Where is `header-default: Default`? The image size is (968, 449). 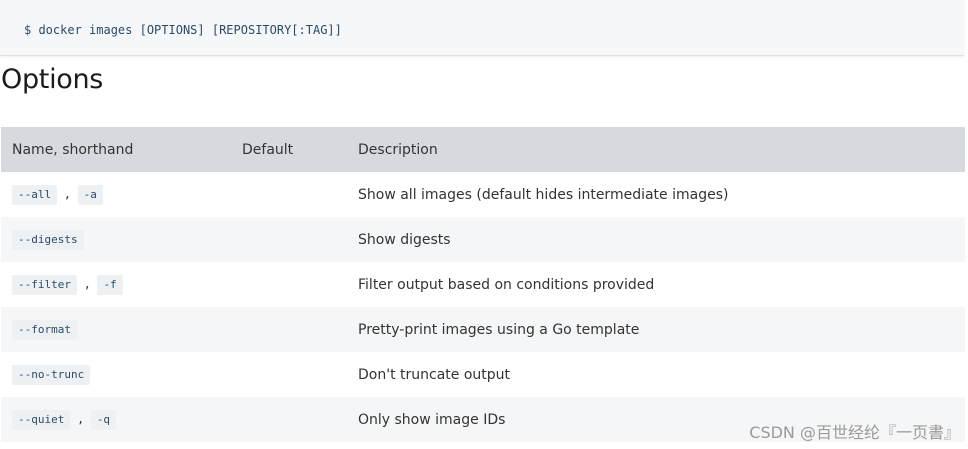 header-default: Default is located at coordinates (289, 149).